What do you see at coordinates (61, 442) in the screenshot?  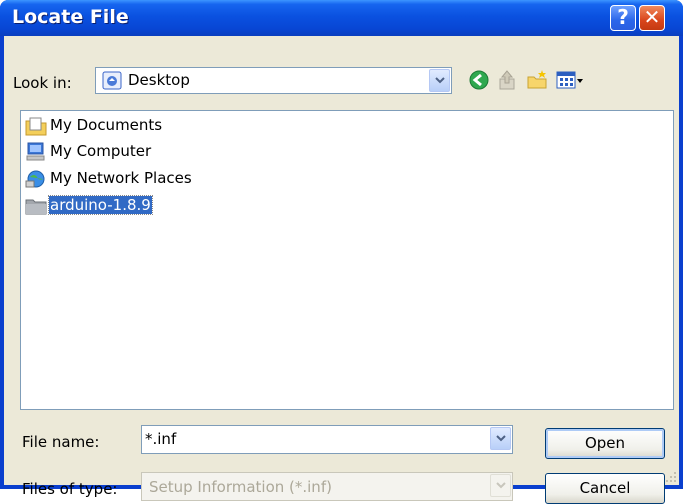 I see `file-name-label: File name:` at bounding box center [61, 442].